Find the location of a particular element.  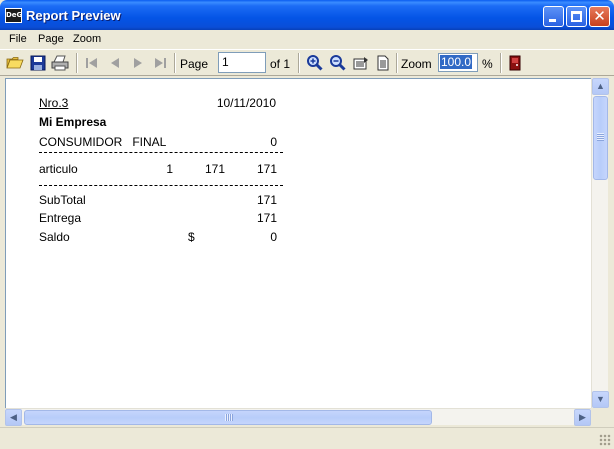

horizontal-scroll-thumb is located at coordinates (228, 417).